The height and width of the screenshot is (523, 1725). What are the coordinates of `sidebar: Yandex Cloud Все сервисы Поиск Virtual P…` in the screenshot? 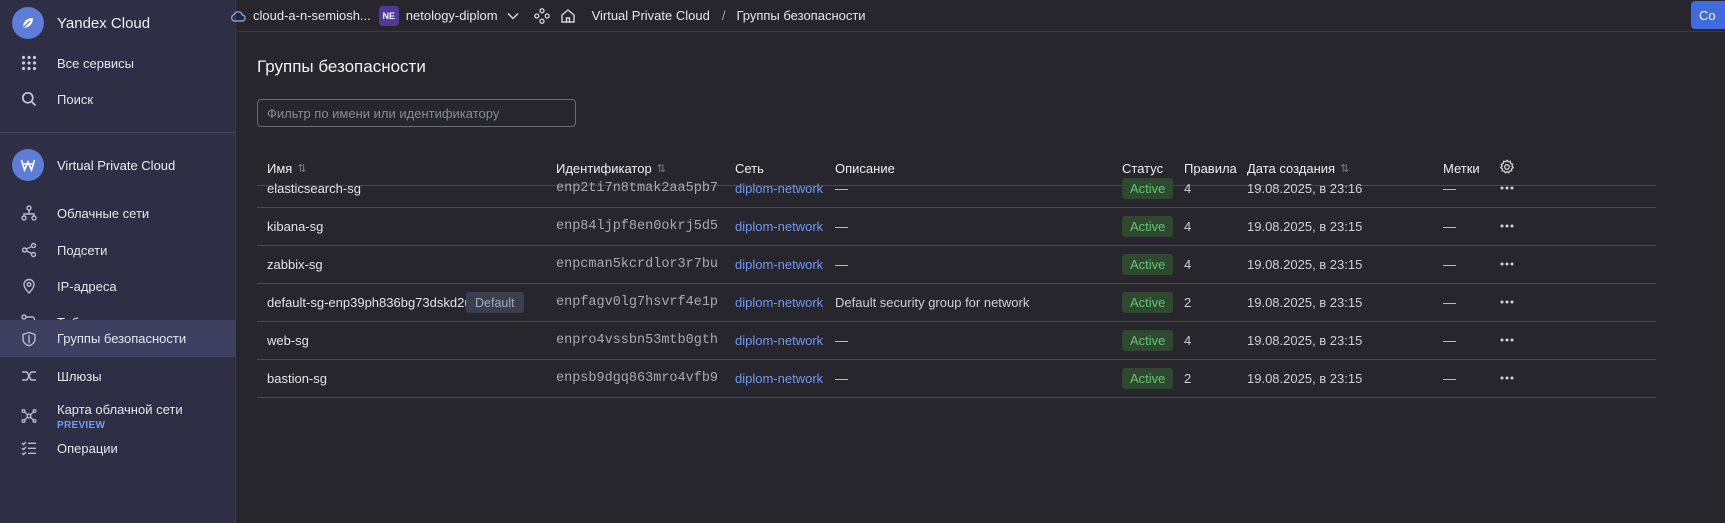 It's located at (118, 261).